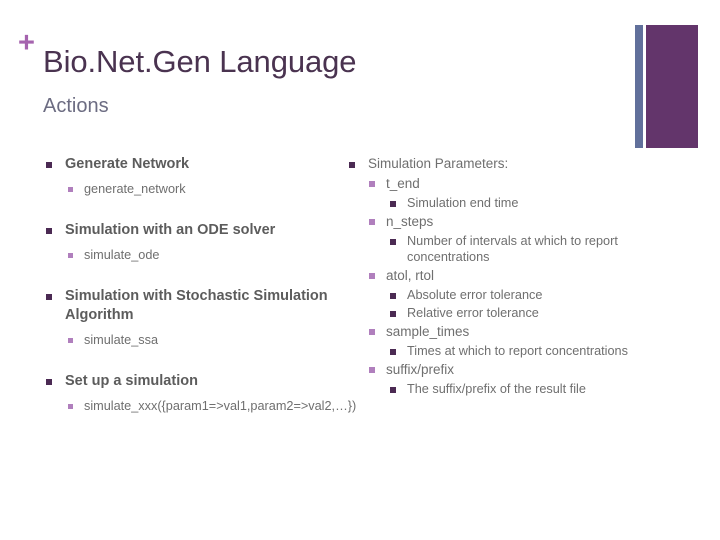 The height and width of the screenshot is (540, 720). What do you see at coordinates (499, 184) in the screenshot?
I see `list-item: t_end` at bounding box center [499, 184].